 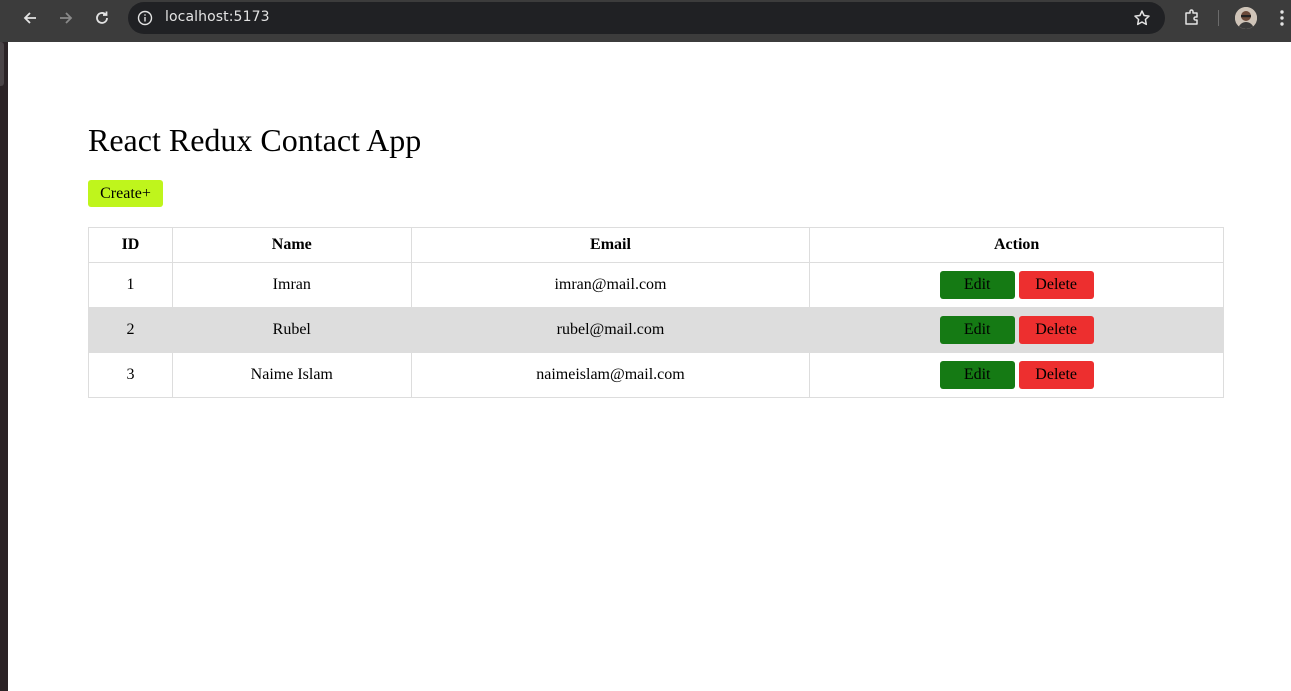 I want to click on cell-id: 1, so click(x=130, y=285).